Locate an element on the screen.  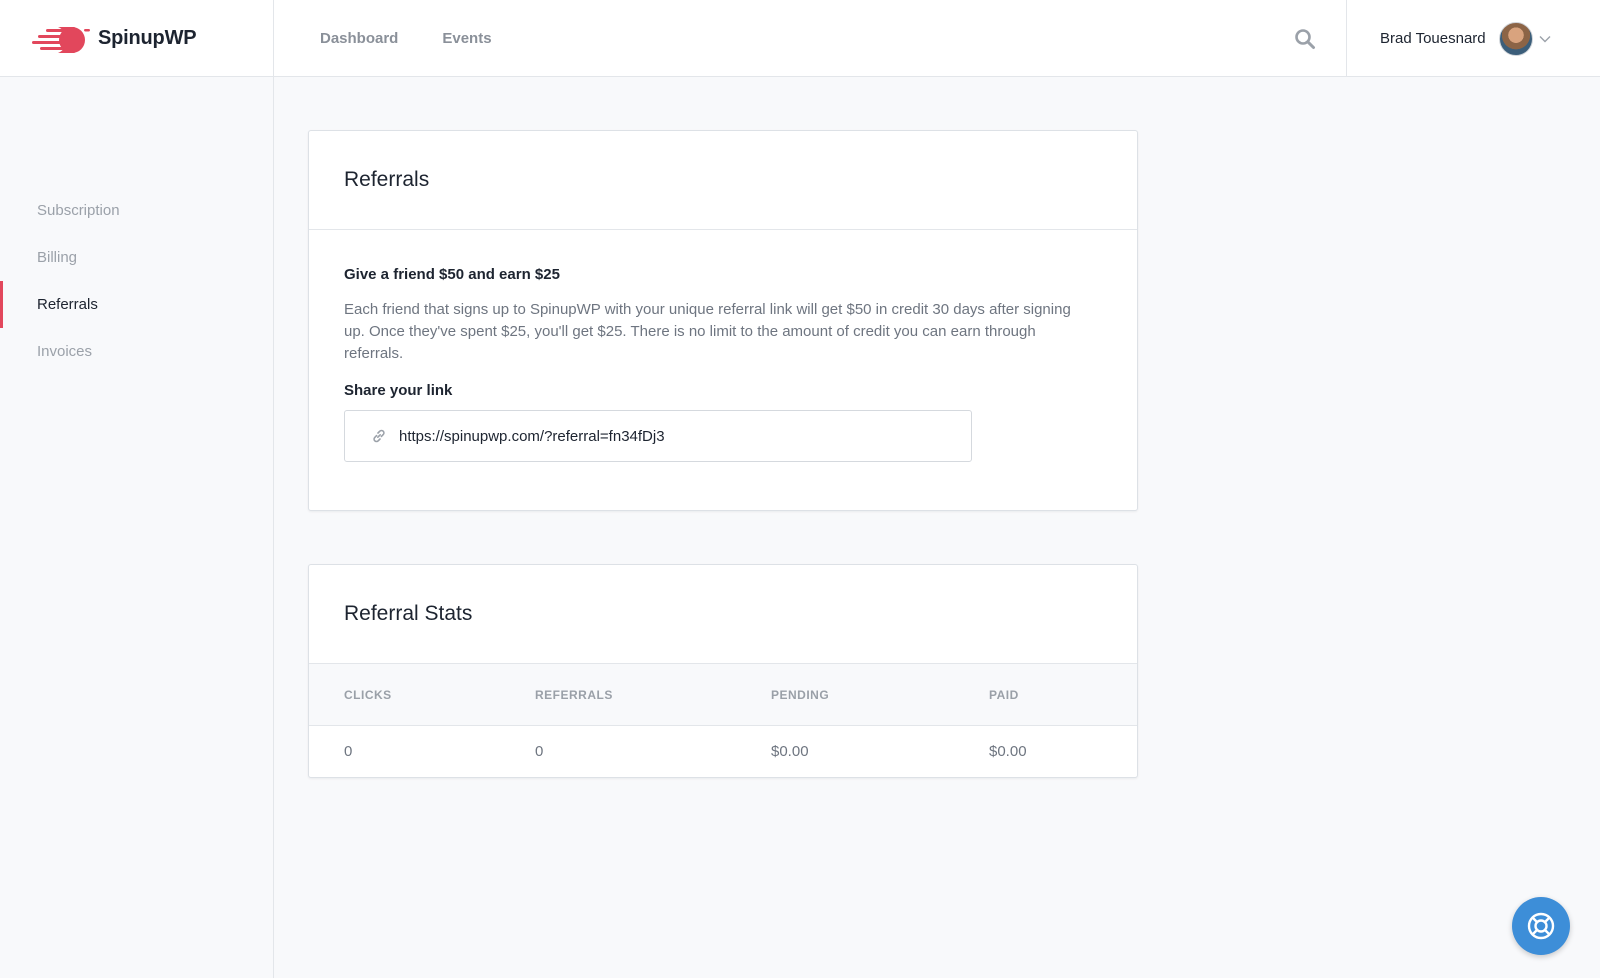
referral-link-field is located at coordinates (658, 436).